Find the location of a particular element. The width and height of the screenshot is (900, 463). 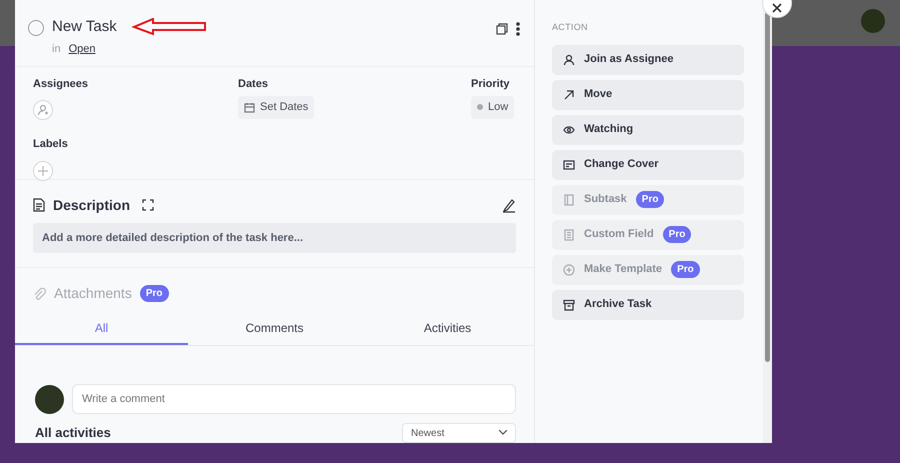

arrow-icon is located at coordinates (569, 94).